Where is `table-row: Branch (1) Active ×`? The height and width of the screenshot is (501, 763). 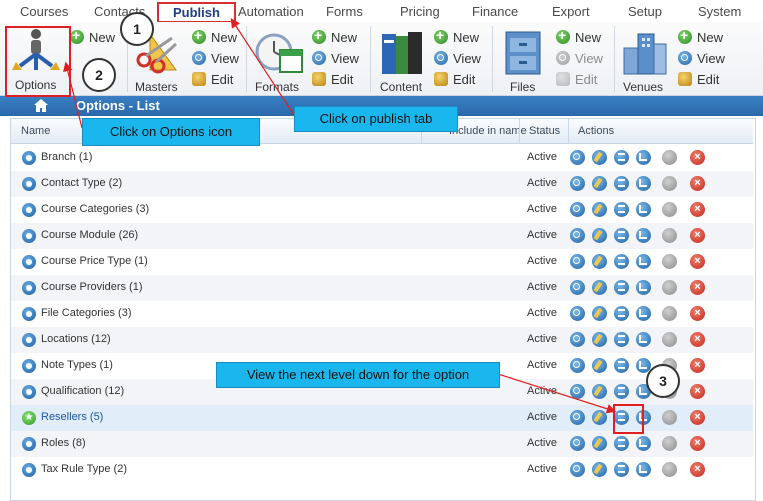 table-row: Branch (1) Active × is located at coordinates (382, 158).